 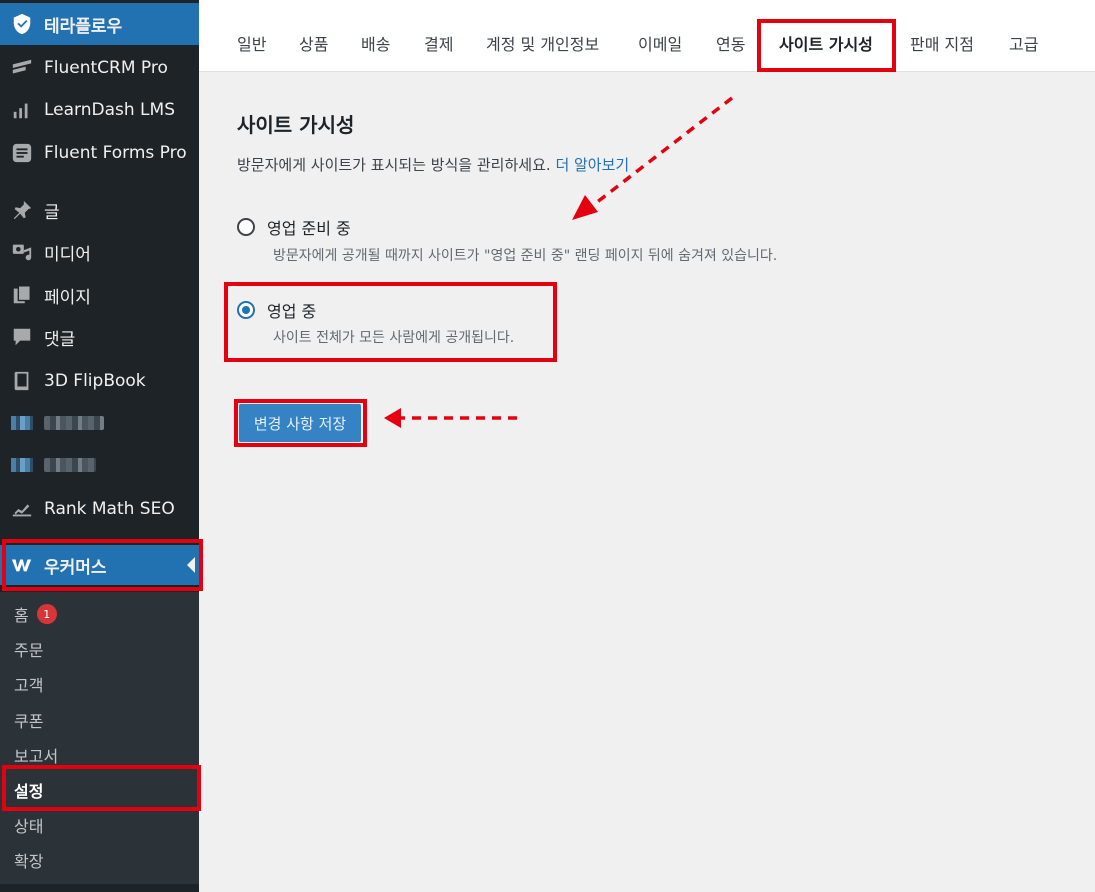 What do you see at coordinates (22, 24) in the screenshot?
I see `shield-icon` at bounding box center [22, 24].